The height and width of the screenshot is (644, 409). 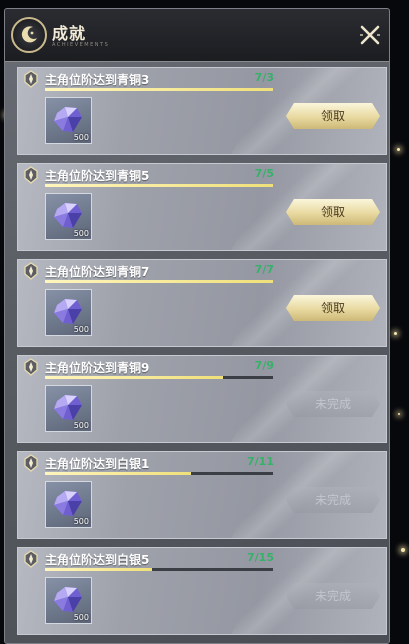 I want to click on achievement-name: 主角位阶达到青铜7, so click(x=97, y=272).